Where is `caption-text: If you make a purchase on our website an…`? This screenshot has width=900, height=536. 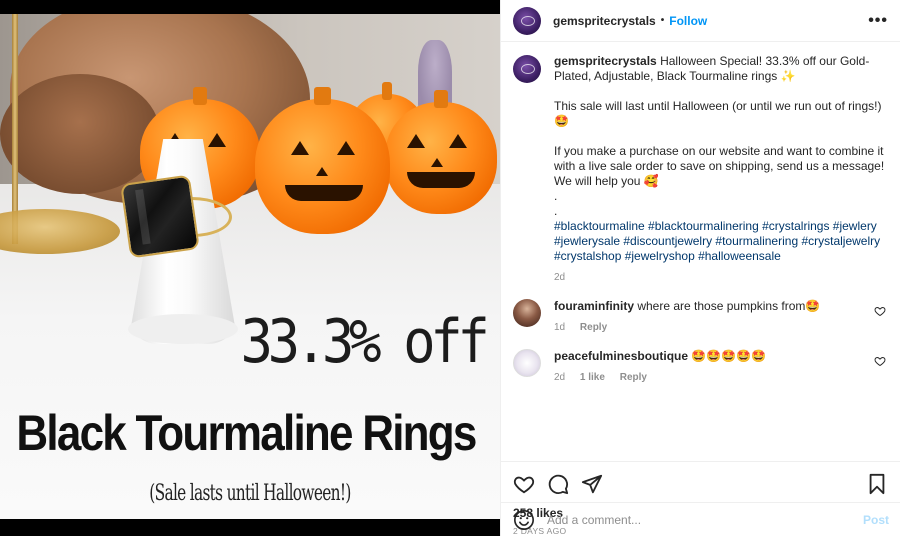 caption-text: If you make a purchase on our website an… is located at coordinates (719, 166).